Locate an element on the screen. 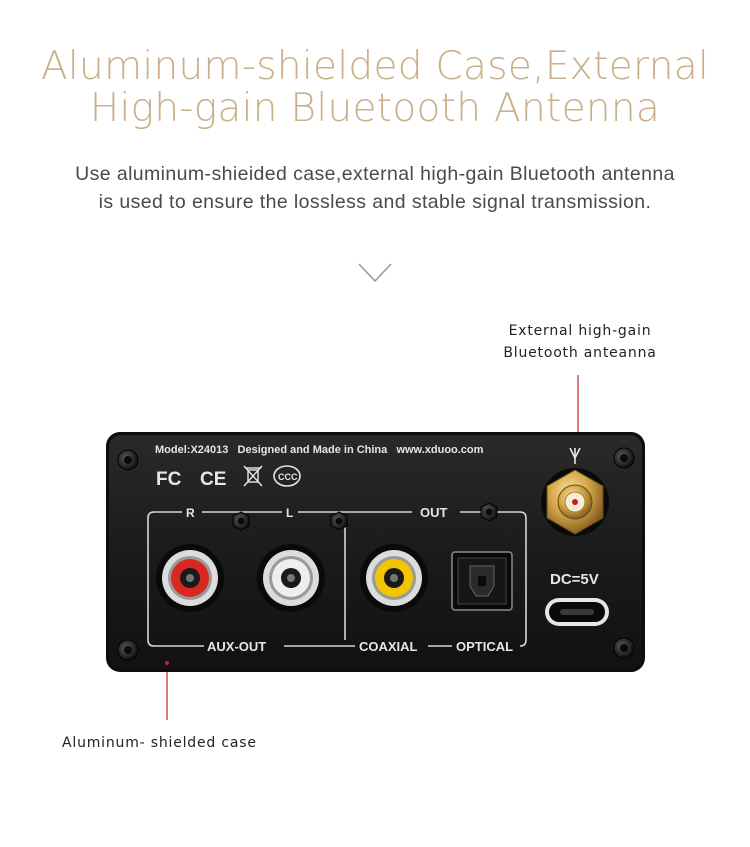  corner-screw-bottom-left is located at coordinates (128, 650).